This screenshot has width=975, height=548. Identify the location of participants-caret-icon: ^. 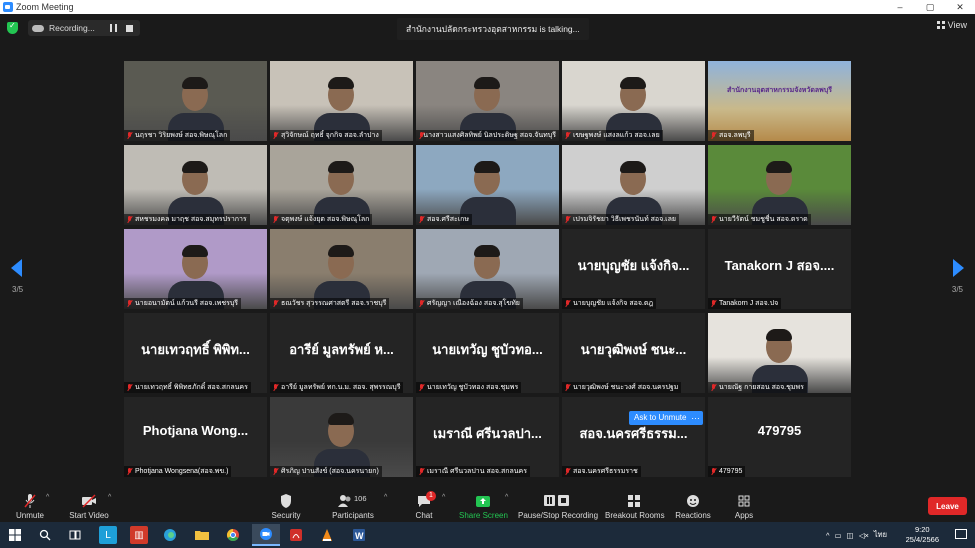
(385, 497).